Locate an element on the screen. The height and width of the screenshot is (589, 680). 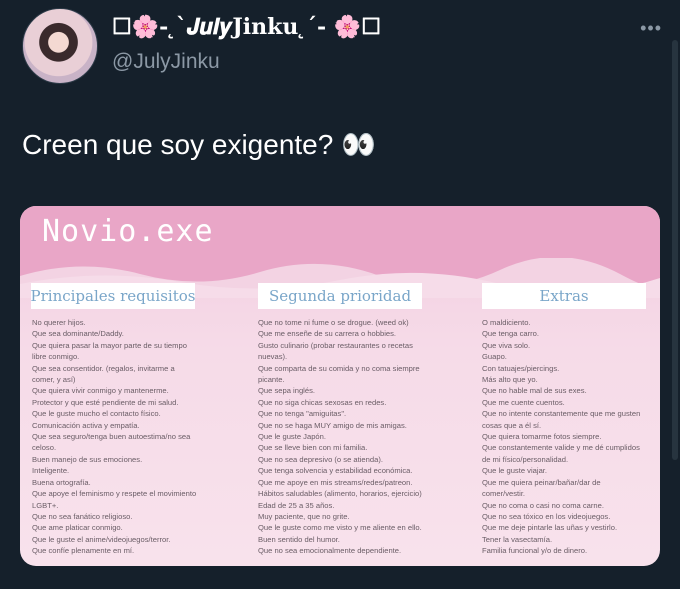
list-item: Que no tenga "amiguitas". is located at coordinates (302, 414).